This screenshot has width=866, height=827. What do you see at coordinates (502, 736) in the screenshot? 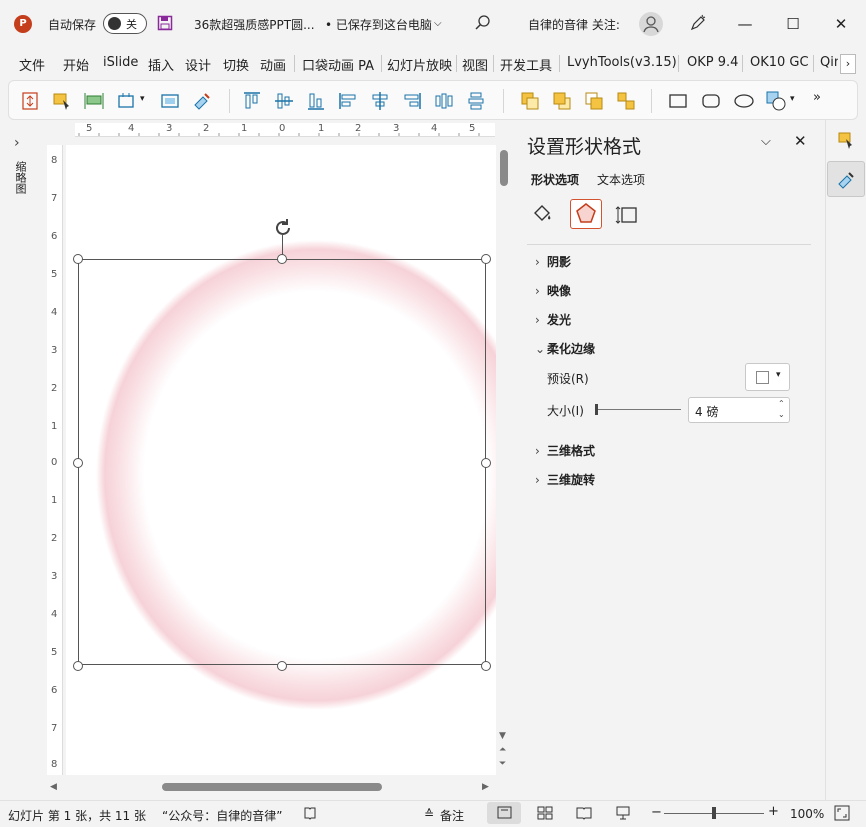
I see `scroll-down-icon: ▼` at bounding box center [502, 736].